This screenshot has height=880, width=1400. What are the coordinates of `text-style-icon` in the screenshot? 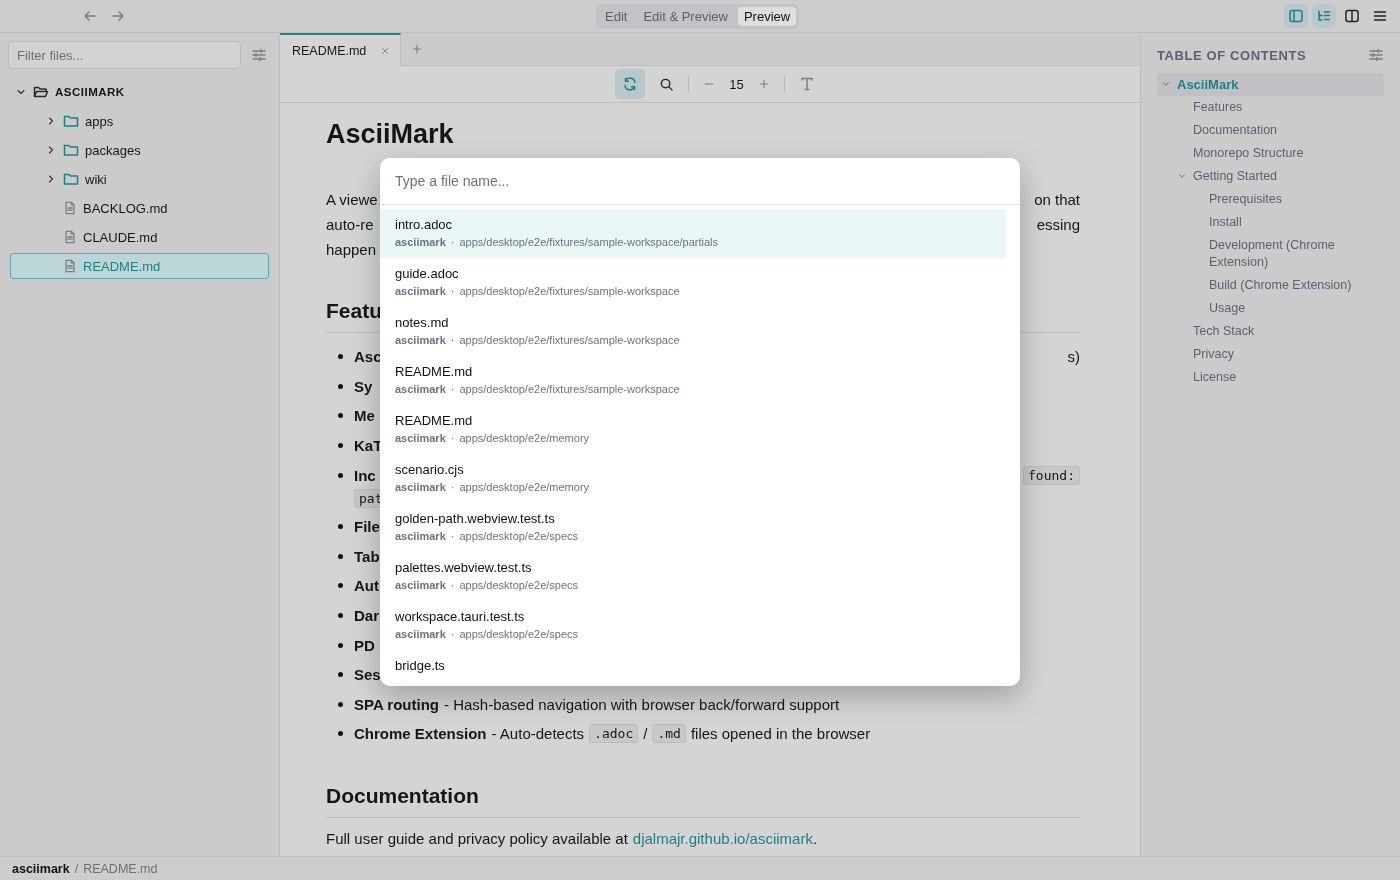 It's located at (806, 84).